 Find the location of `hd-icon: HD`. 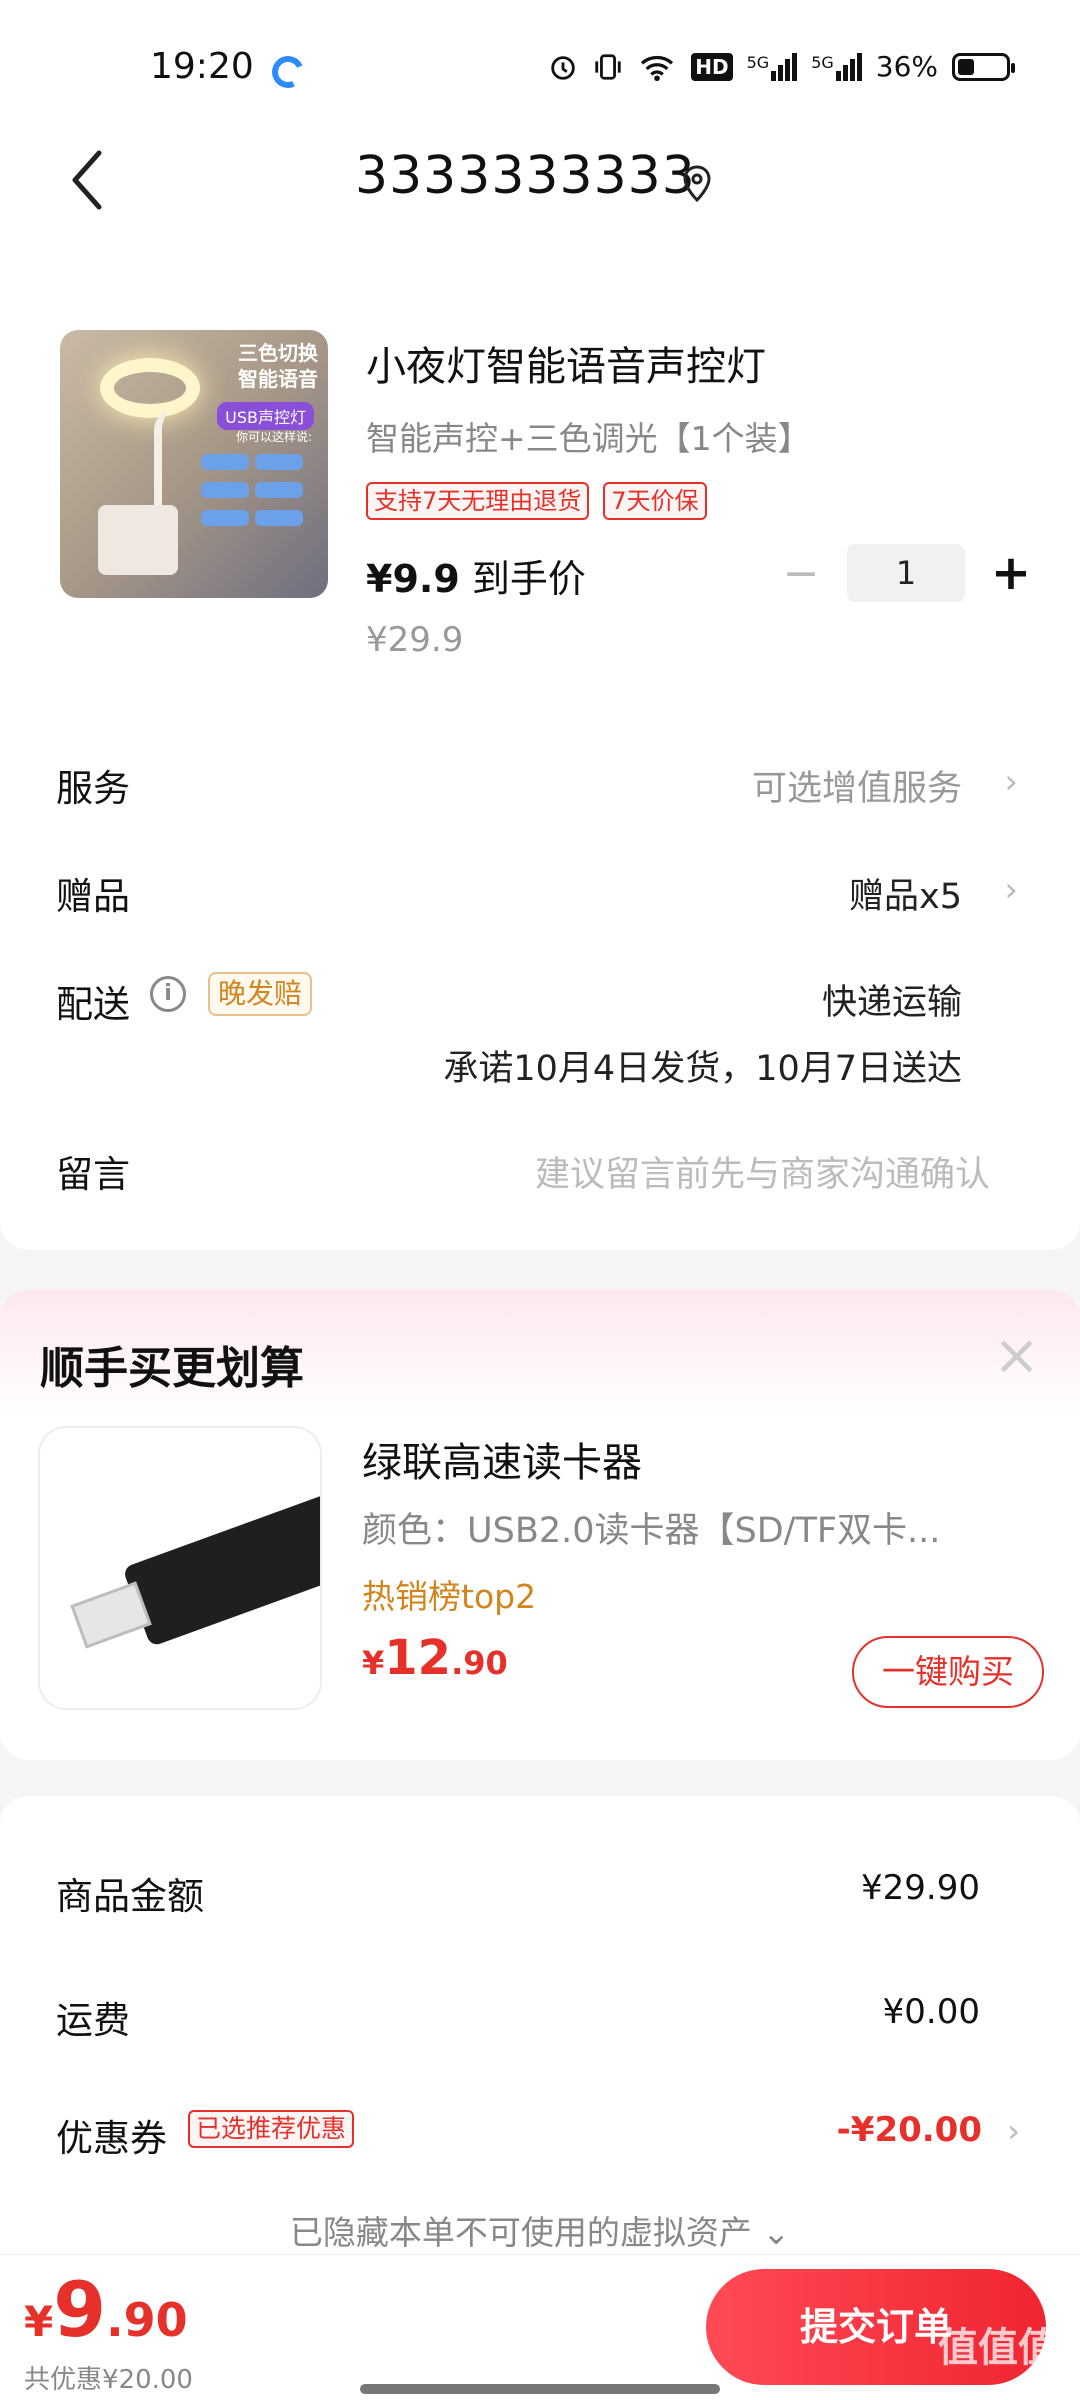

hd-icon: HD is located at coordinates (712, 66).